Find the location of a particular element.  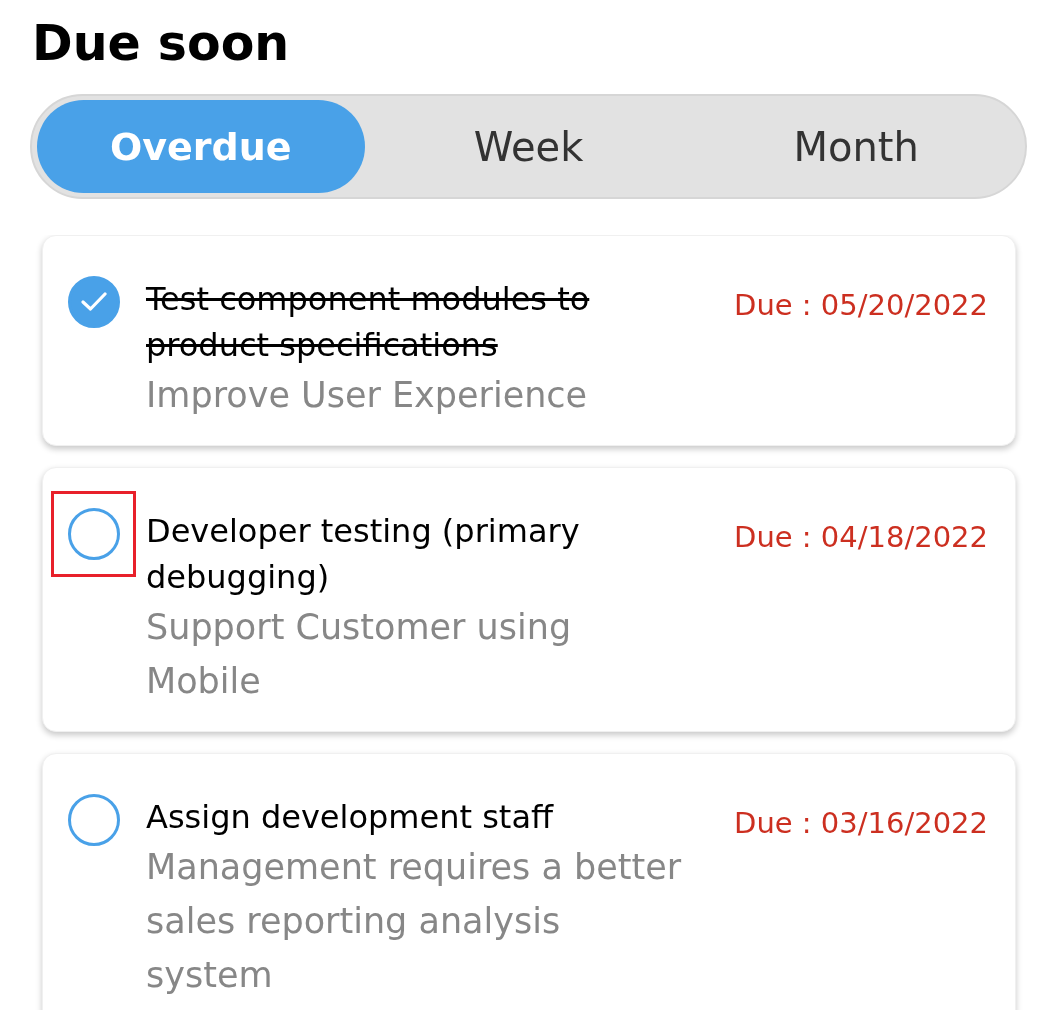

due-date: Due : 03/16/2022 is located at coordinates (861, 823).